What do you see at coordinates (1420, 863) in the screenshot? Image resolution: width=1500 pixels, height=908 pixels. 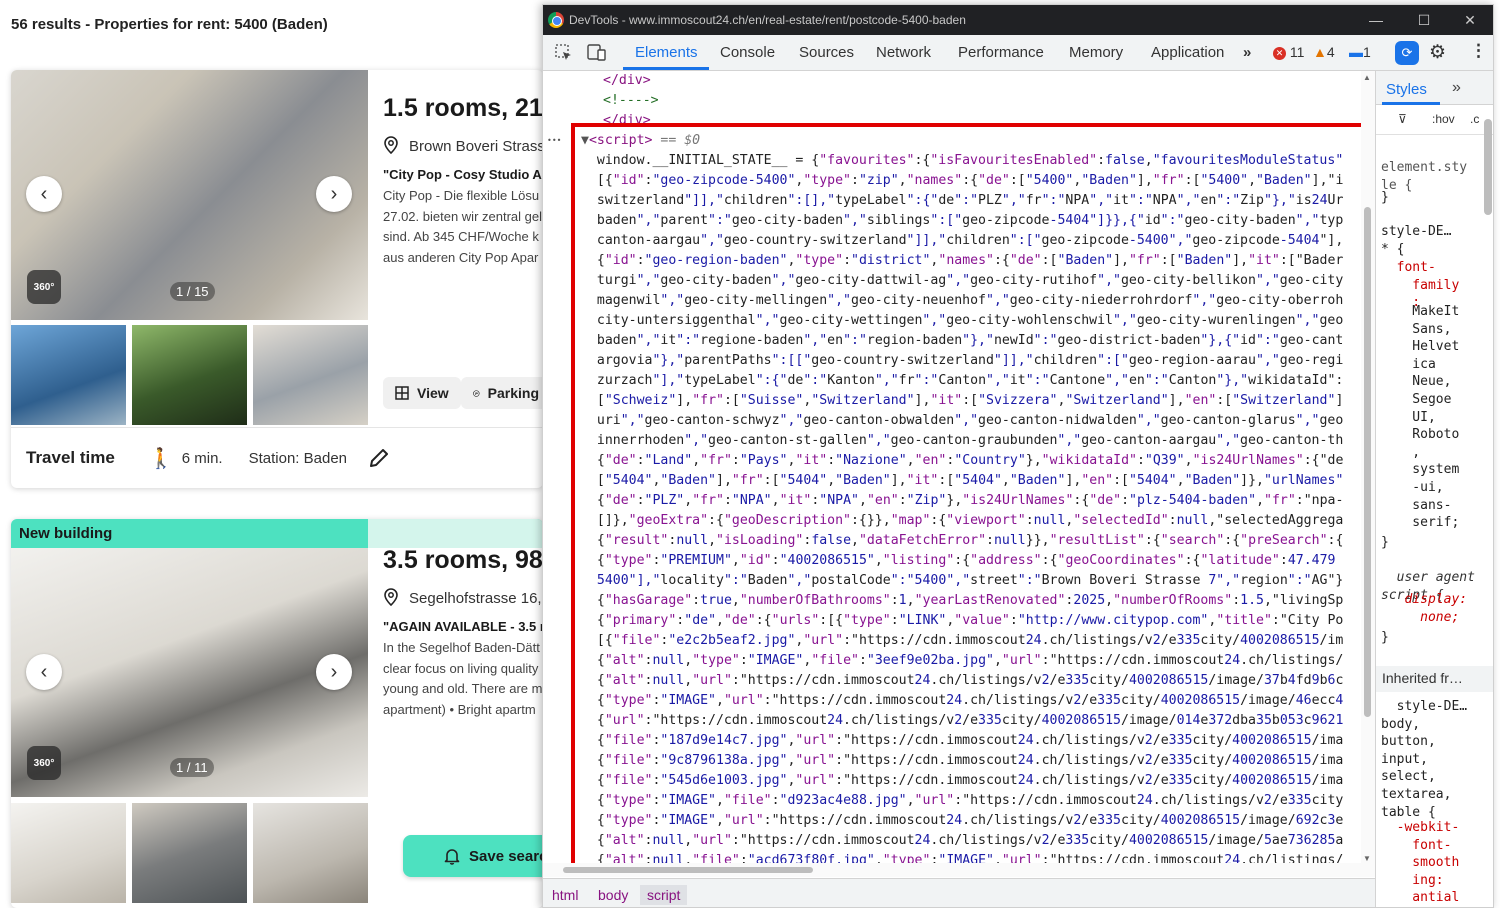 I see `style-rule-text: -webkit- font- smooth ing: antial` at bounding box center [1420, 863].